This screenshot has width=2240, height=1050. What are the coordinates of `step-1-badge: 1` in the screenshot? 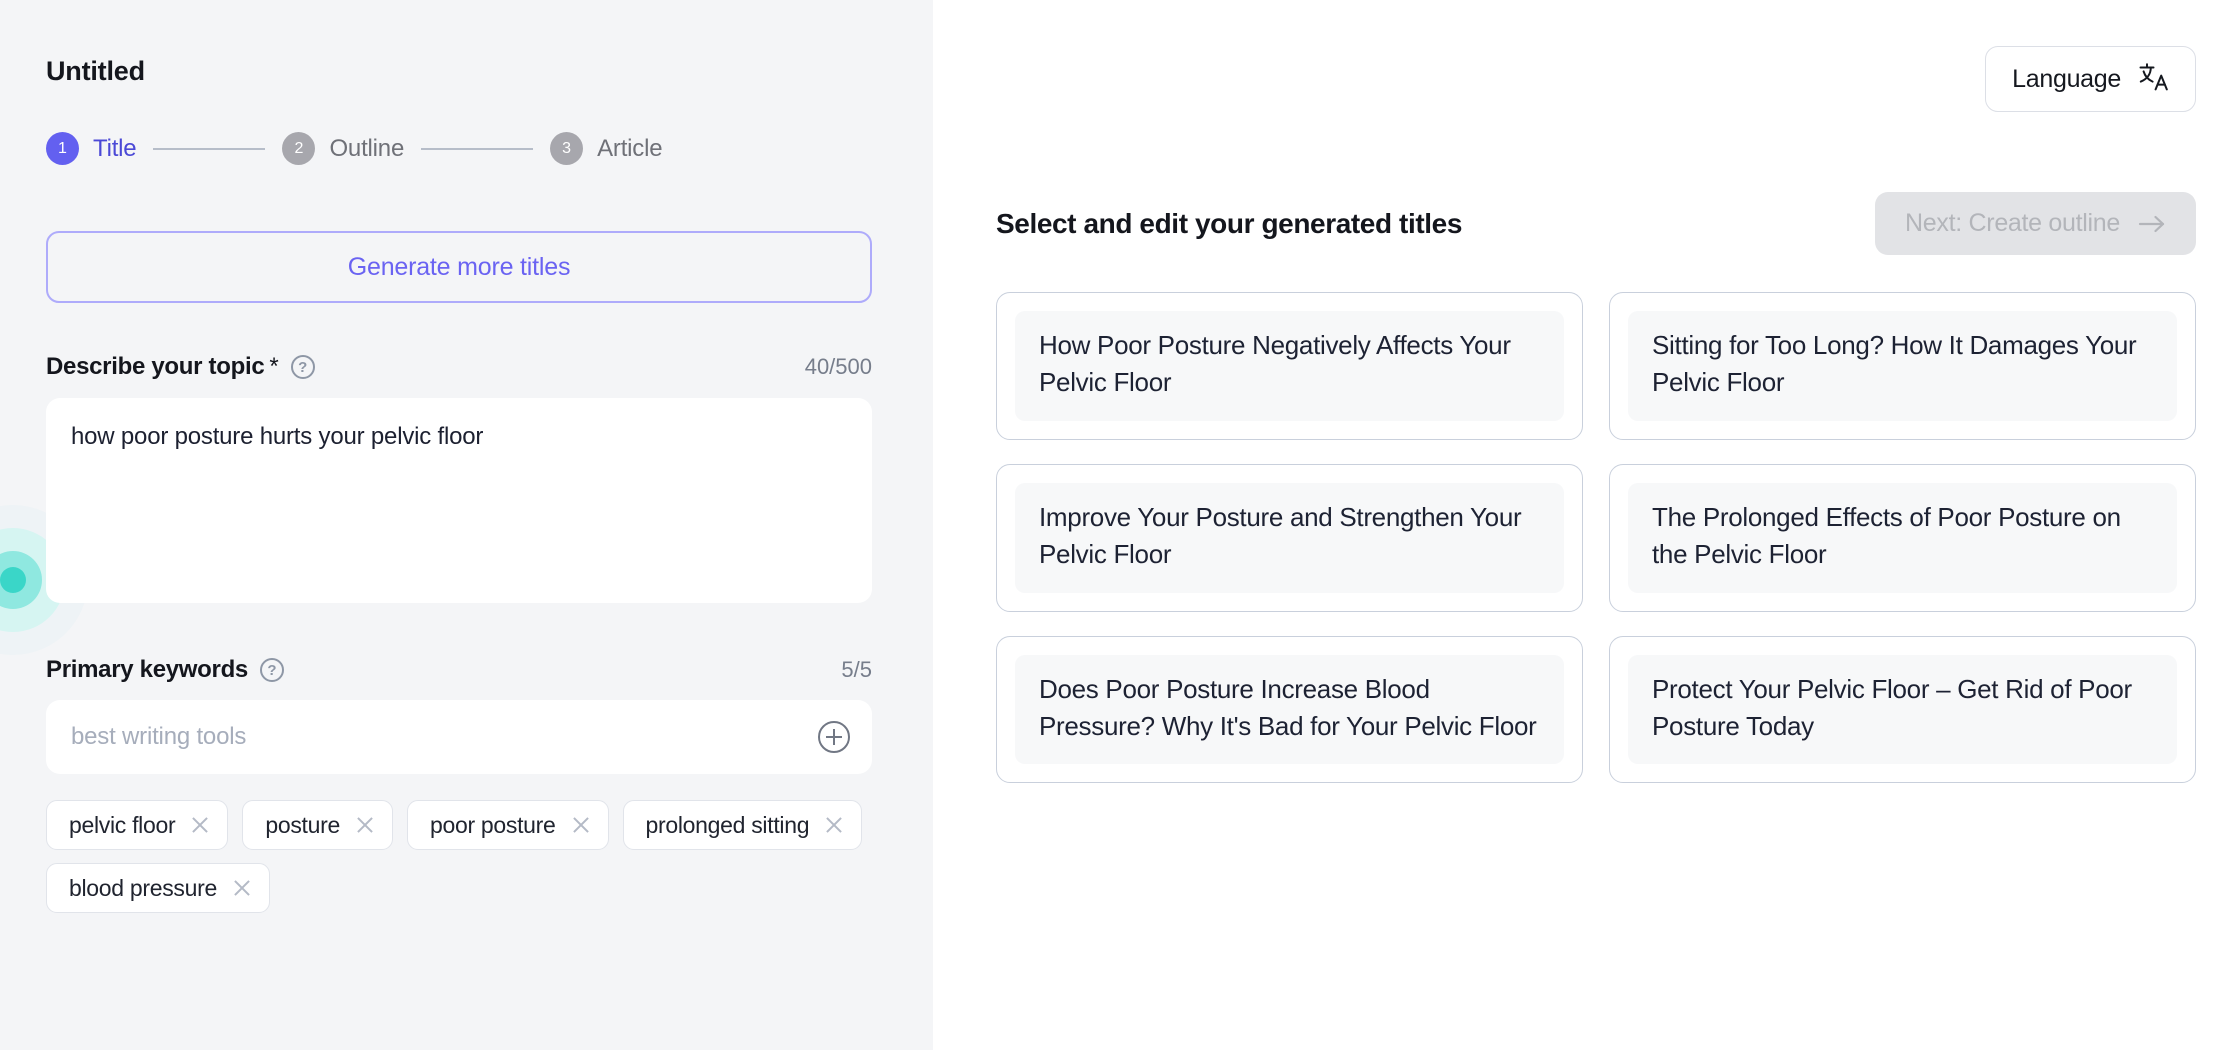 It's located at (62, 148).